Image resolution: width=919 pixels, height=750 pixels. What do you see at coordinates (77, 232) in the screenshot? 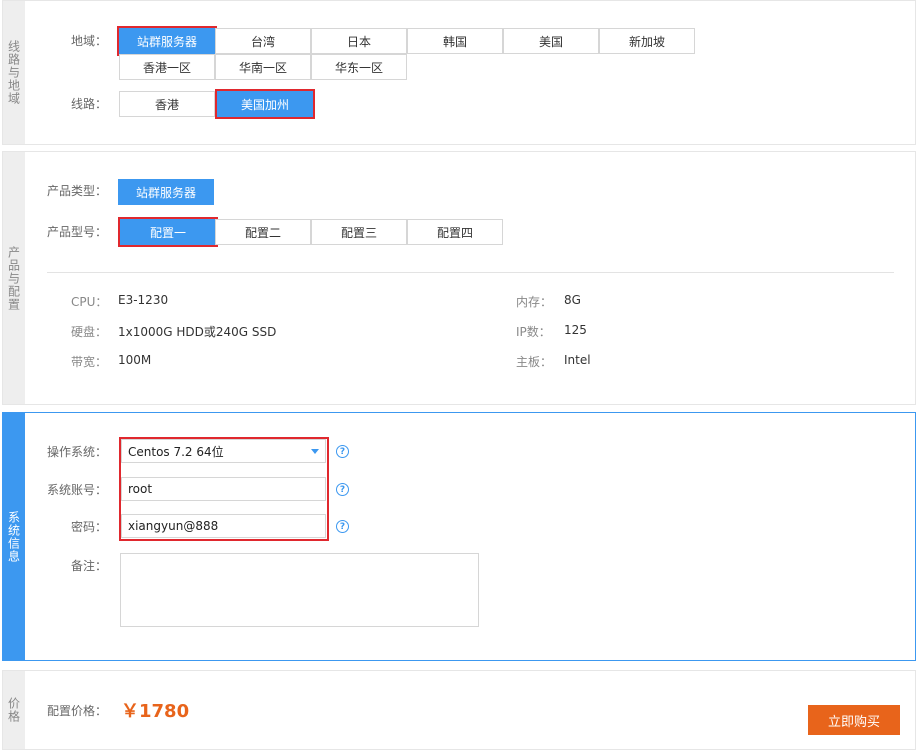
I see `product-model-label: 产品型号：` at bounding box center [77, 232].